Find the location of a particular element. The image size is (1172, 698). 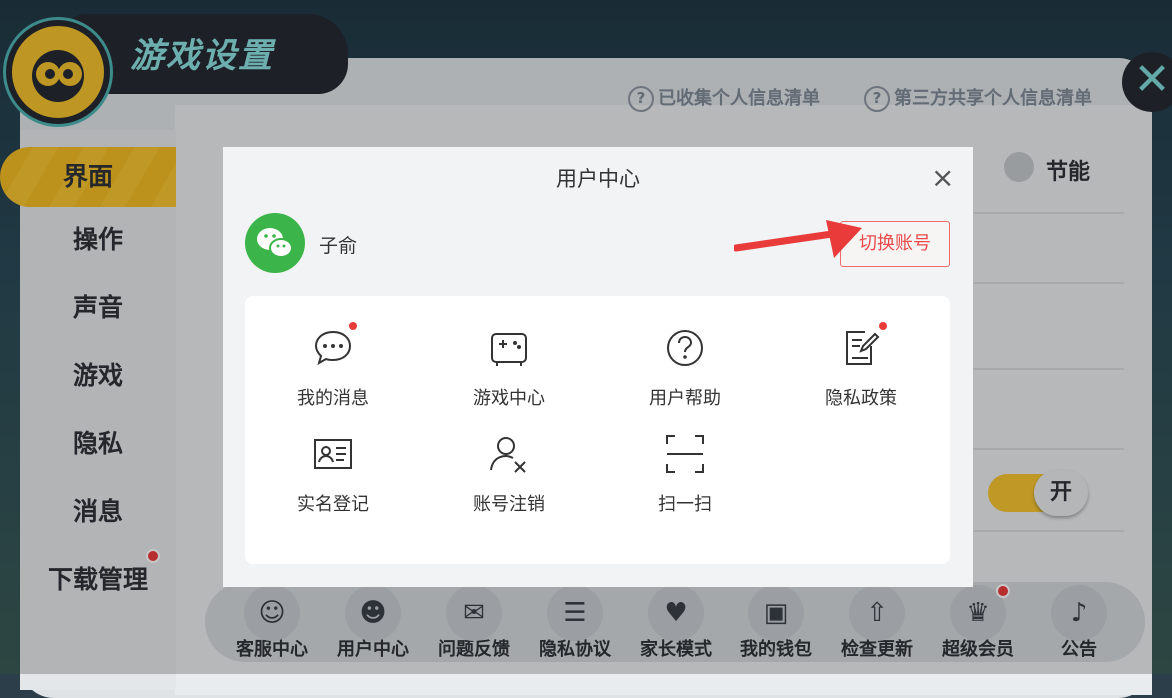

item-label: 我的消息 is located at coordinates (333, 398).